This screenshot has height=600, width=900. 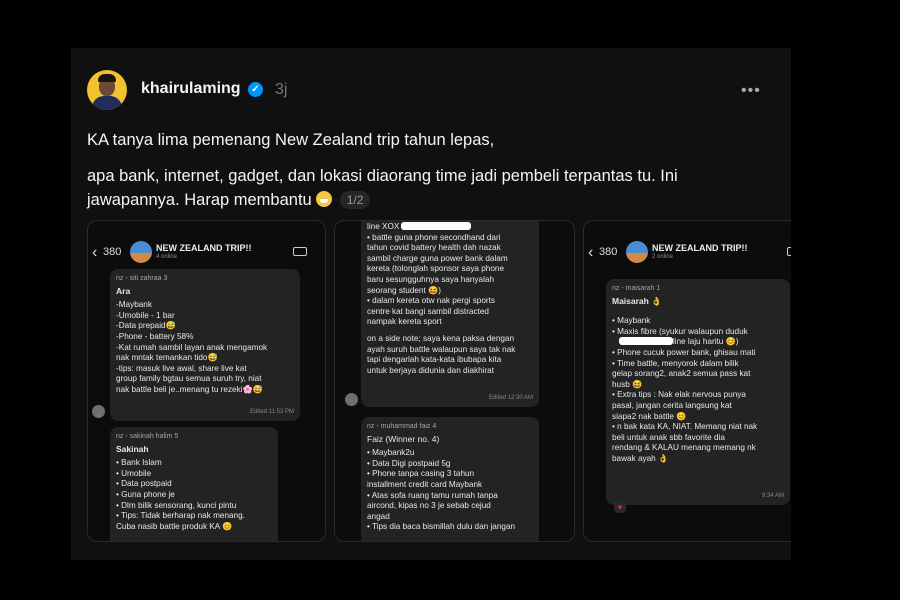 I want to click on message-line: nak mntak temankan tido😅, so click(x=167, y=358).